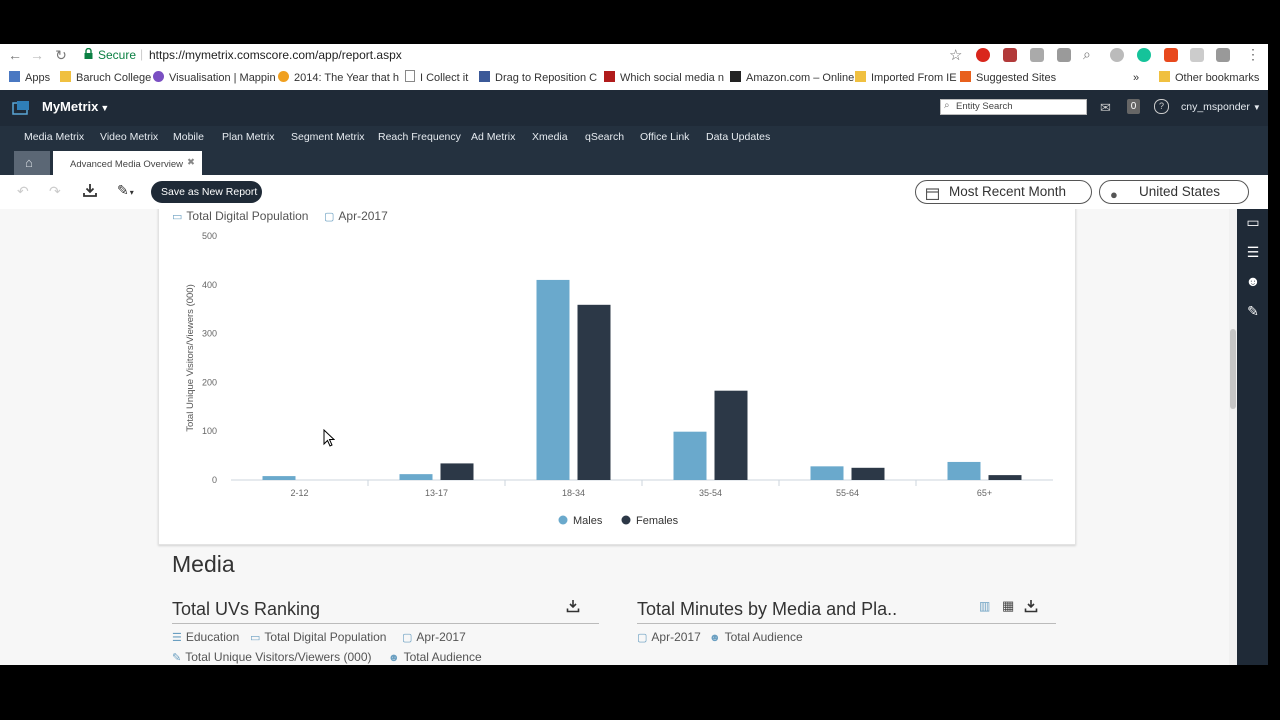 This screenshot has width=1280, height=720. I want to click on nav-media-metrix: Media Metrix, so click(54, 137).